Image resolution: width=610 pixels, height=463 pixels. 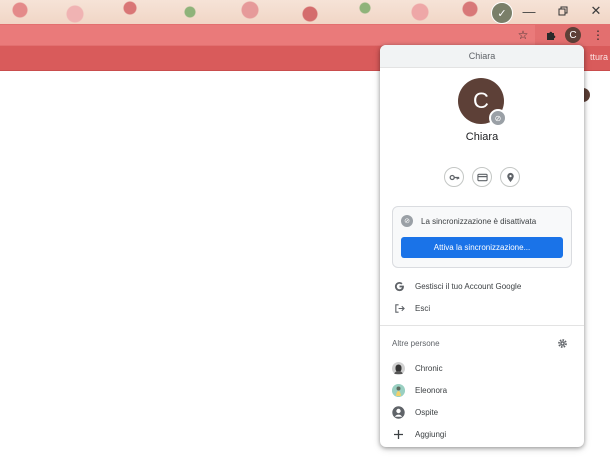 What do you see at coordinates (429, 368) in the screenshot?
I see `person-label: Chronic` at bounding box center [429, 368].